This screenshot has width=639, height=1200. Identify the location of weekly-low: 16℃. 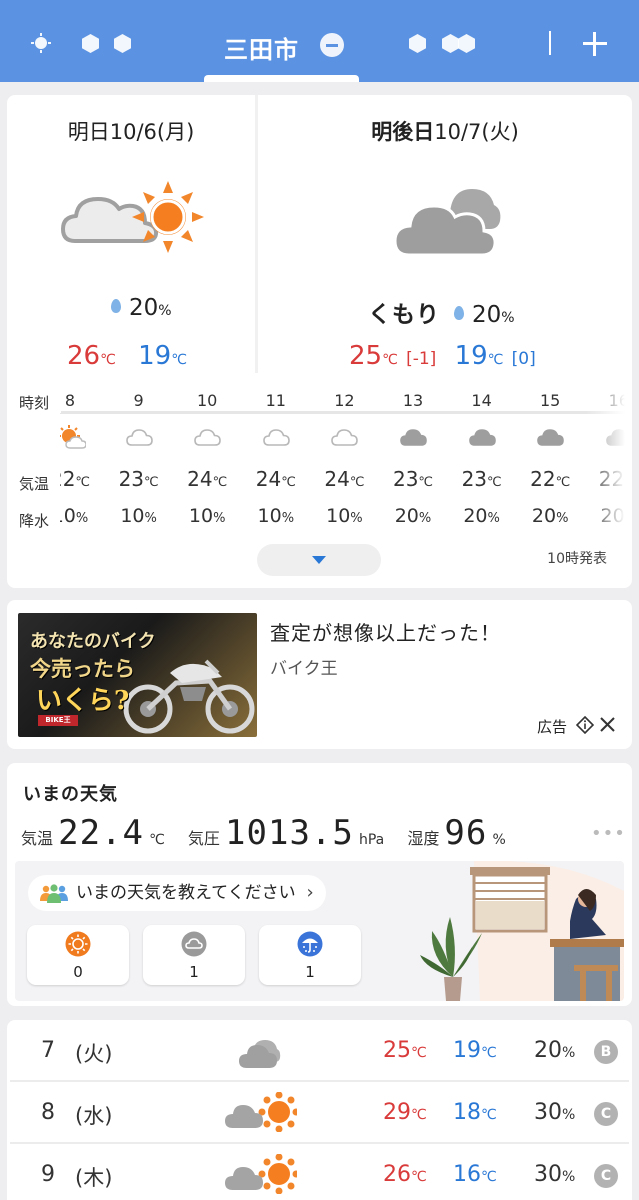
(475, 1174).